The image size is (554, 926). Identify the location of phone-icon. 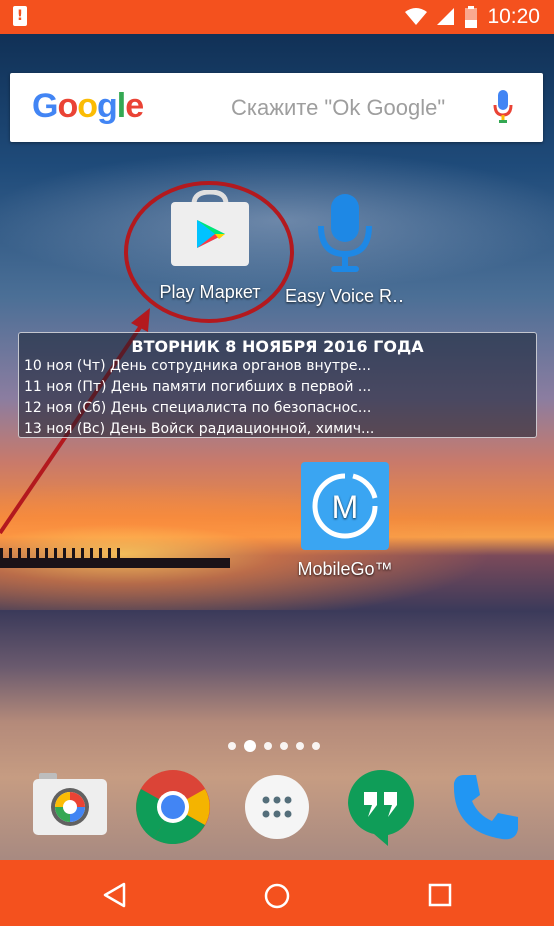
(485, 808).